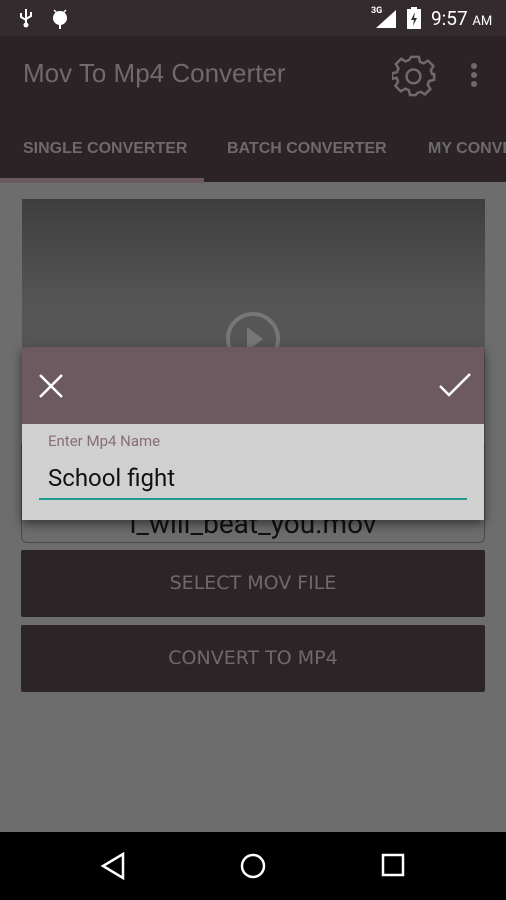  What do you see at coordinates (154, 73) in the screenshot?
I see `app-title: Mov To Mp4 Converter` at bounding box center [154, 73].